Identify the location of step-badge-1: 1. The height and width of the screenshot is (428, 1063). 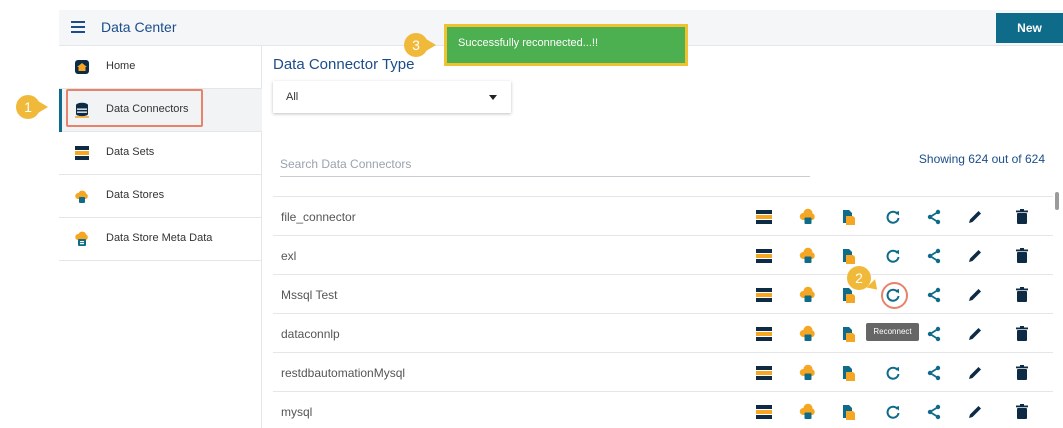
(28, 107).